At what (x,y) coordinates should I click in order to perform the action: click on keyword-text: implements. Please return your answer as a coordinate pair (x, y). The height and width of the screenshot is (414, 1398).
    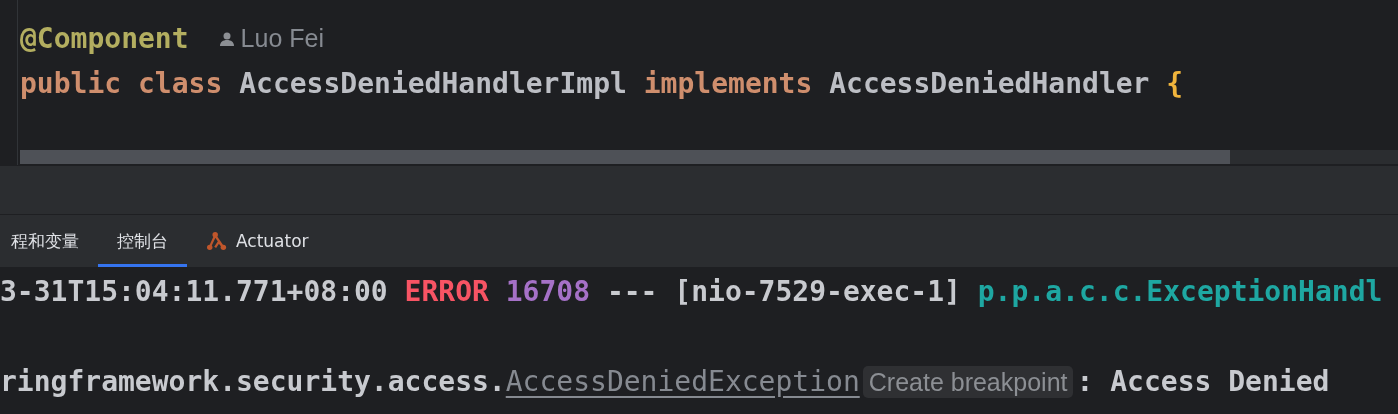
    Looking at the image, I should click on (728, 84).